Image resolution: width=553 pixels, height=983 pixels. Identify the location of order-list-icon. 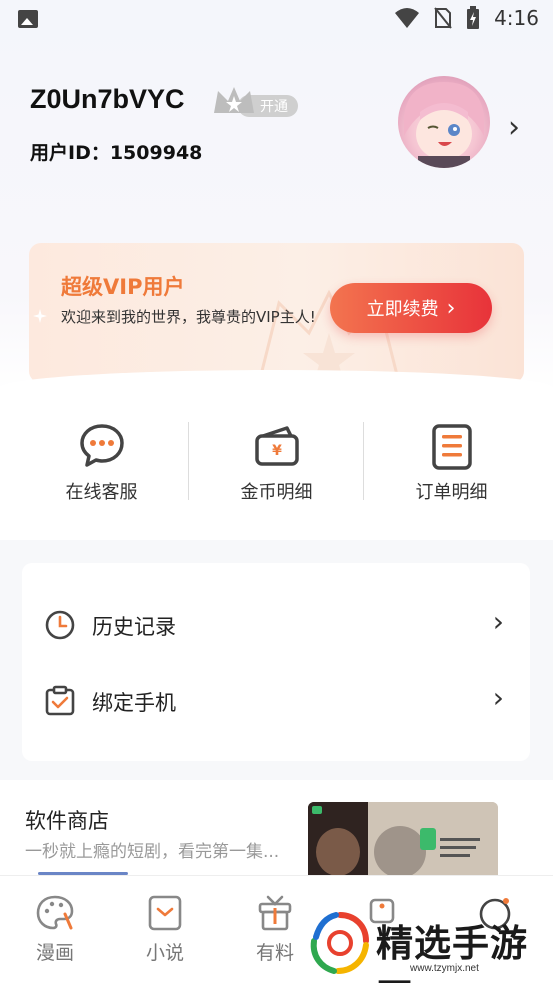
(451, 447).